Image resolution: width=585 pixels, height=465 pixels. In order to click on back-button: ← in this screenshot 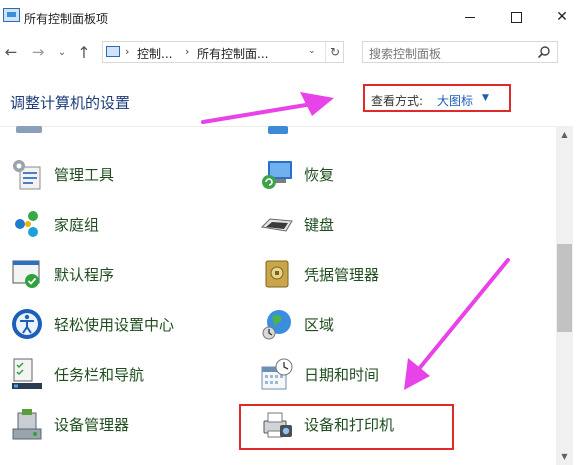, I will do `click(11, 52)`.